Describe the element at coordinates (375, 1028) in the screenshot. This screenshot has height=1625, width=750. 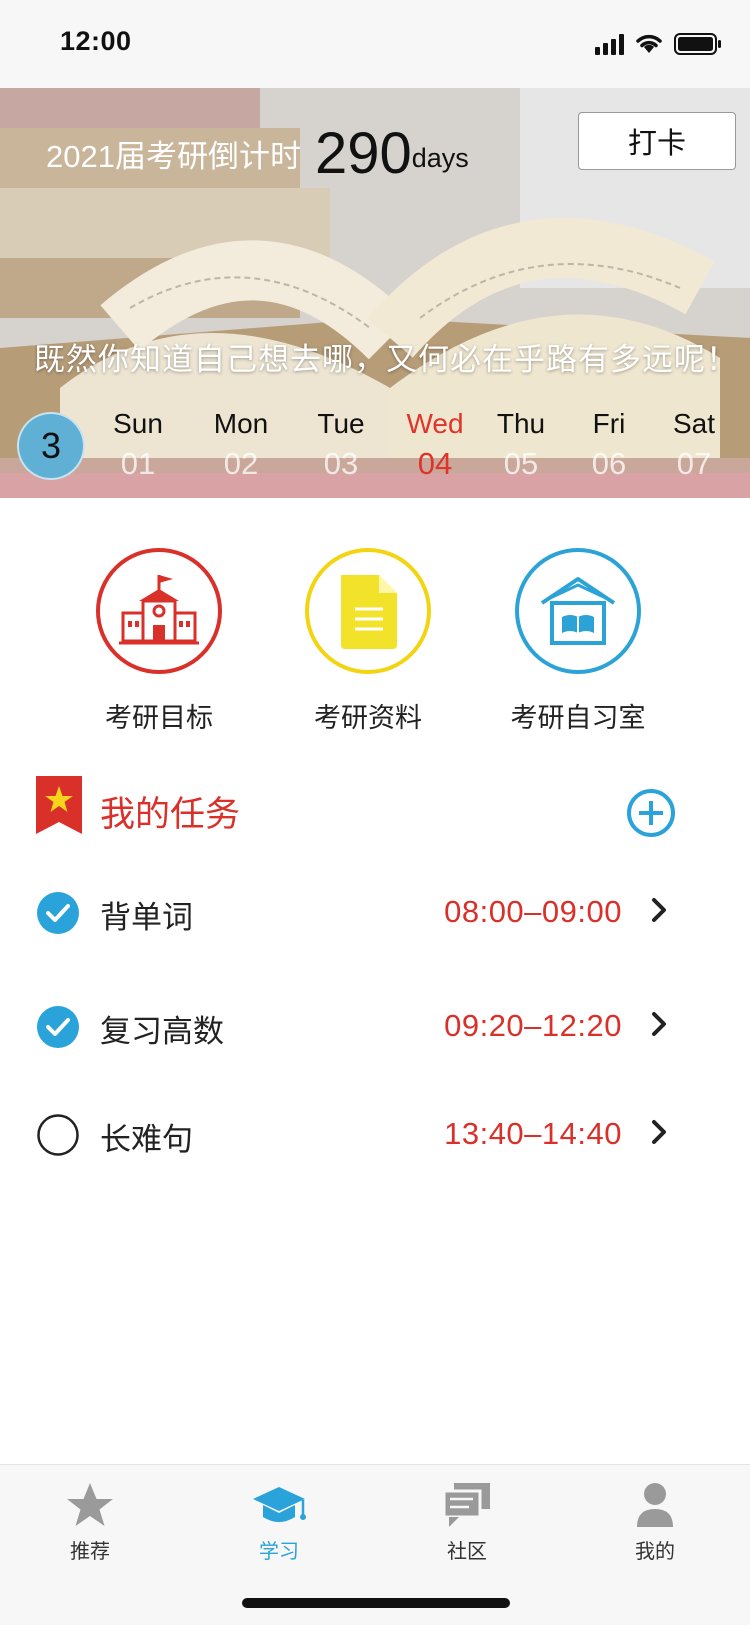
I see `task-row: 复习高数 09:20–12:20` at that location.